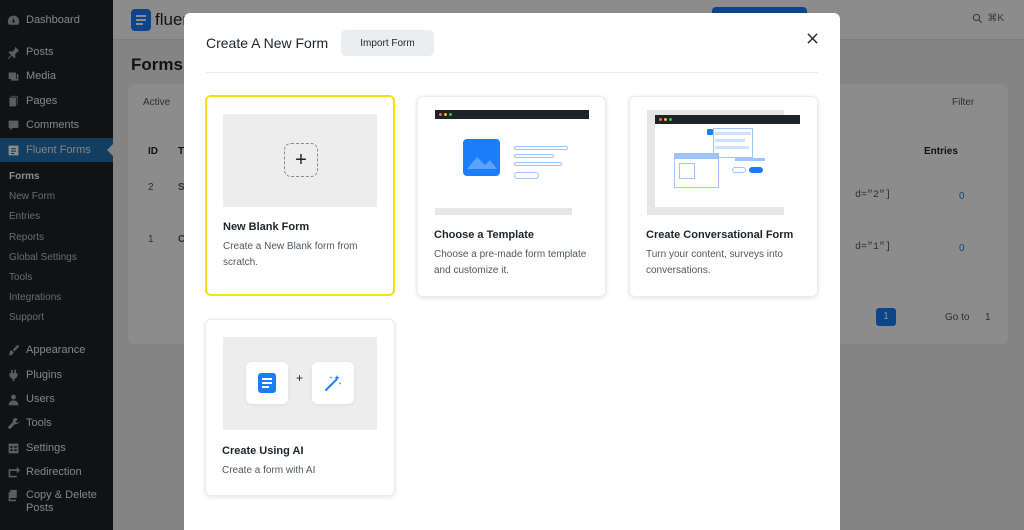 This screenshot has width=1024, height=530. Describe the element at coordinates (484, 235) in the screenshot. I see `card-title: Choose a Template` at that location.